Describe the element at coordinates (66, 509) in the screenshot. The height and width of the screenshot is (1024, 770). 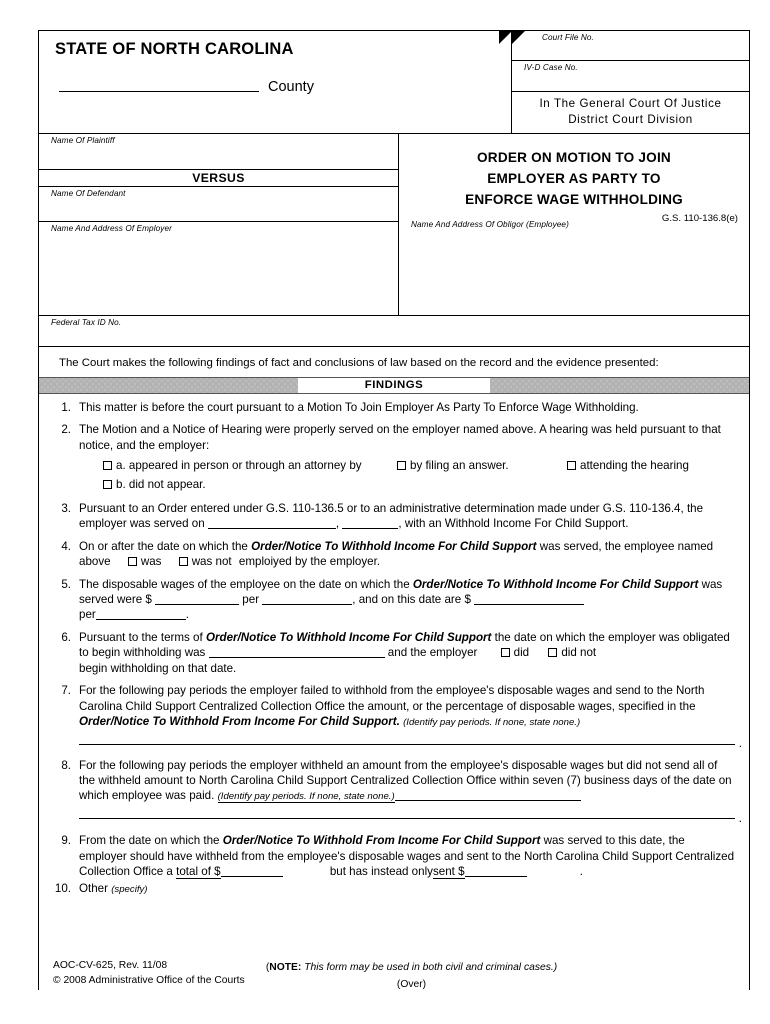
I see `item-number: 3.` at that location.